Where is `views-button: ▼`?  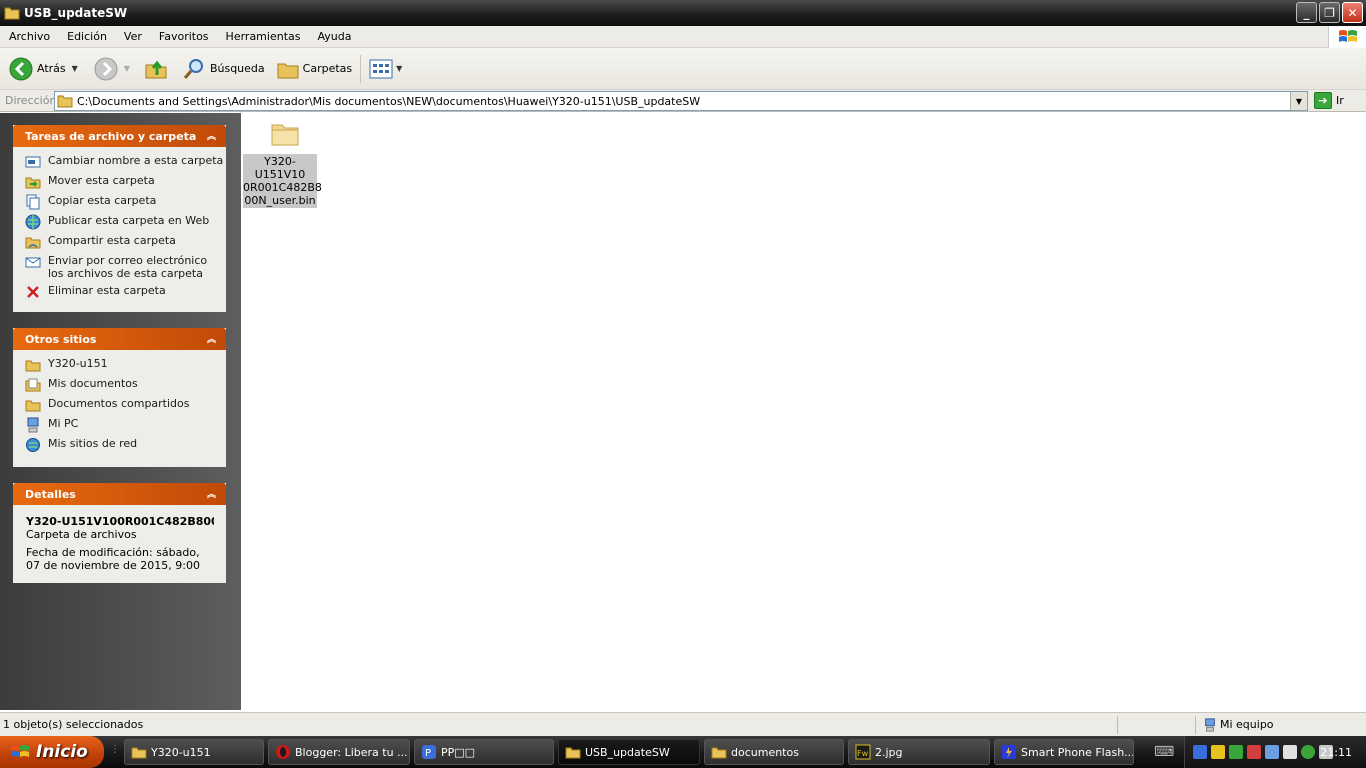
views-button: ▼ is located at coordinates (385, 69).